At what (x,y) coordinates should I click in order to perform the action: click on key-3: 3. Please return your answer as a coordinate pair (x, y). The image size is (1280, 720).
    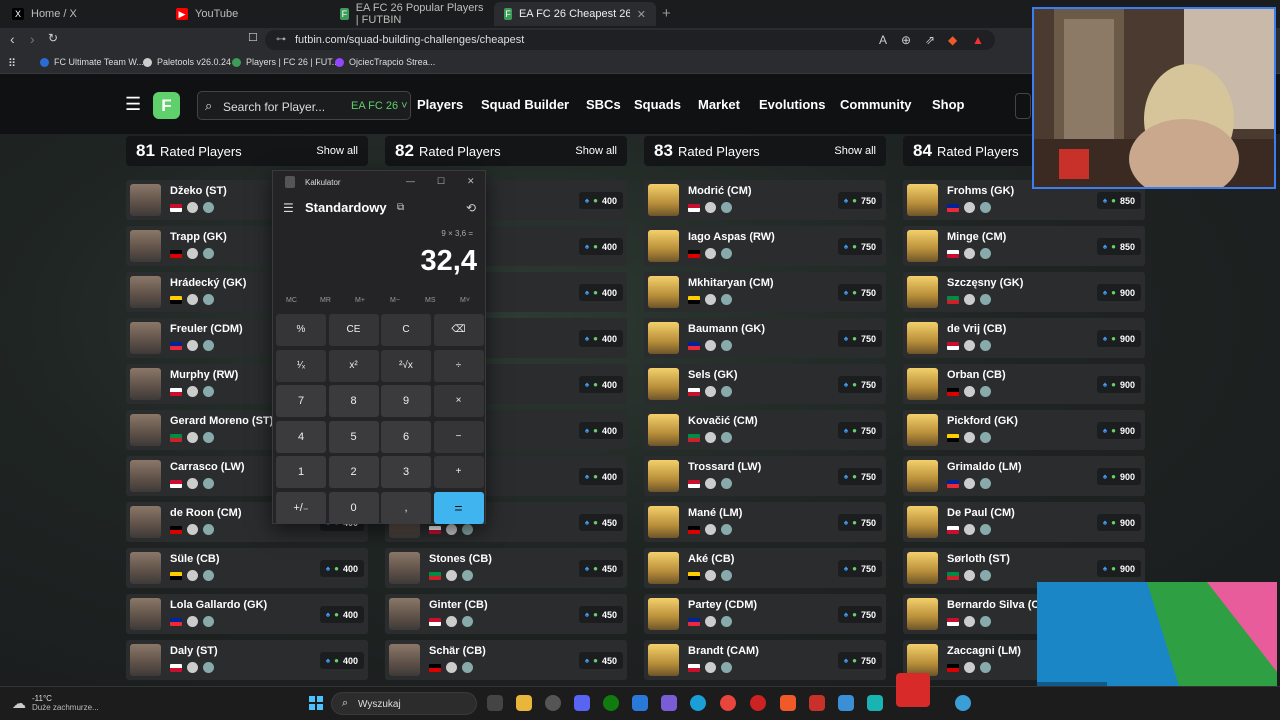
    Looking at the image, I should click on (406, 472).